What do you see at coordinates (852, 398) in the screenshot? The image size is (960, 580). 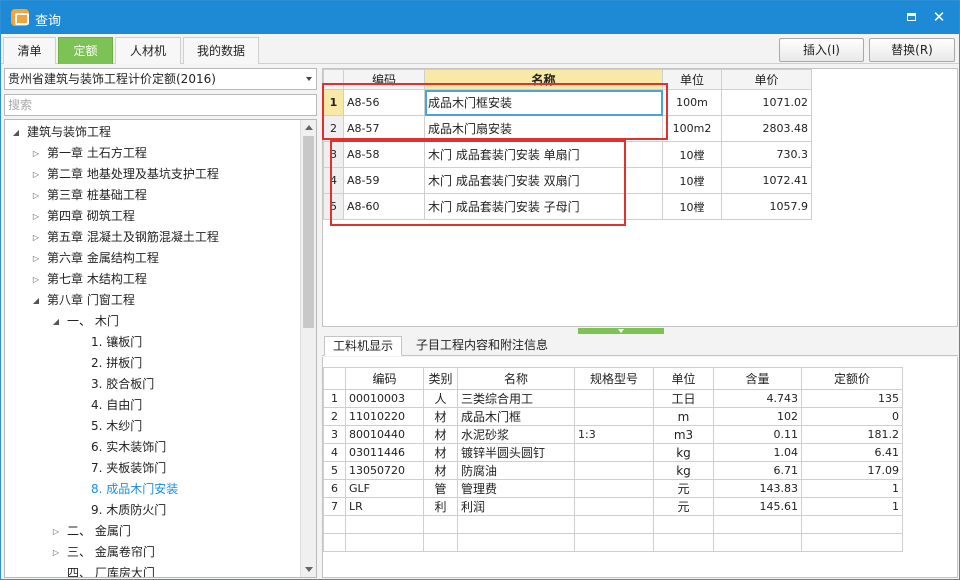 I see `resource-price: 135` at bounding box center [852, 398].